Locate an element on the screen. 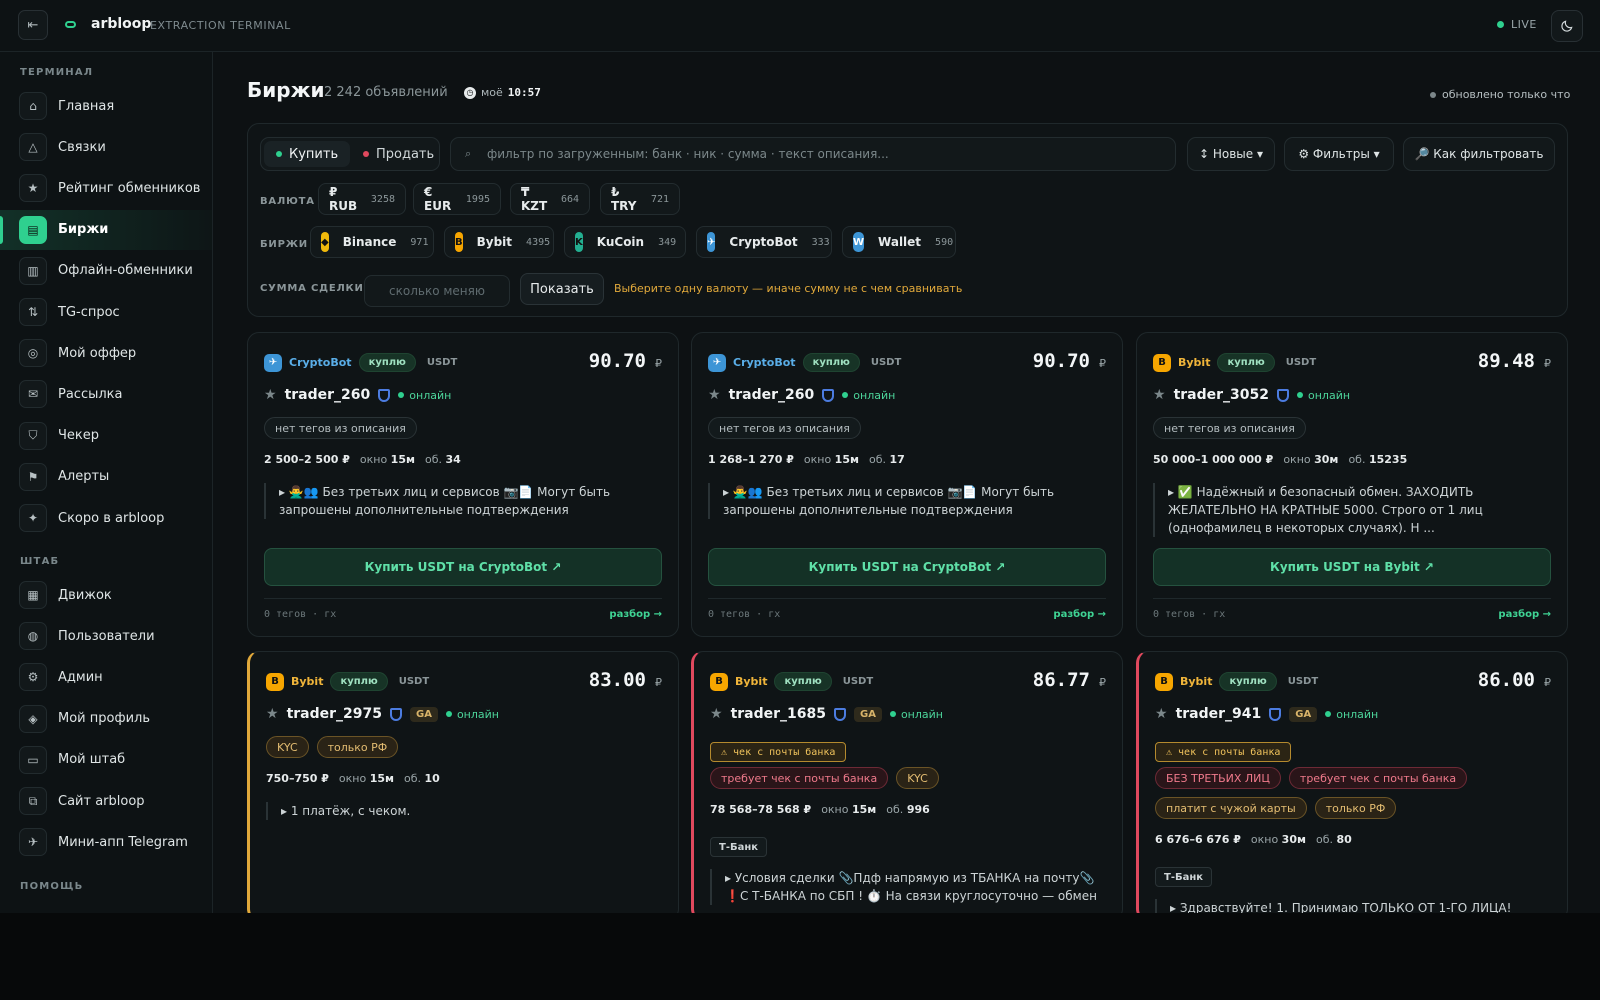  brand-name: arbloop is located at coordinates (121, 24).